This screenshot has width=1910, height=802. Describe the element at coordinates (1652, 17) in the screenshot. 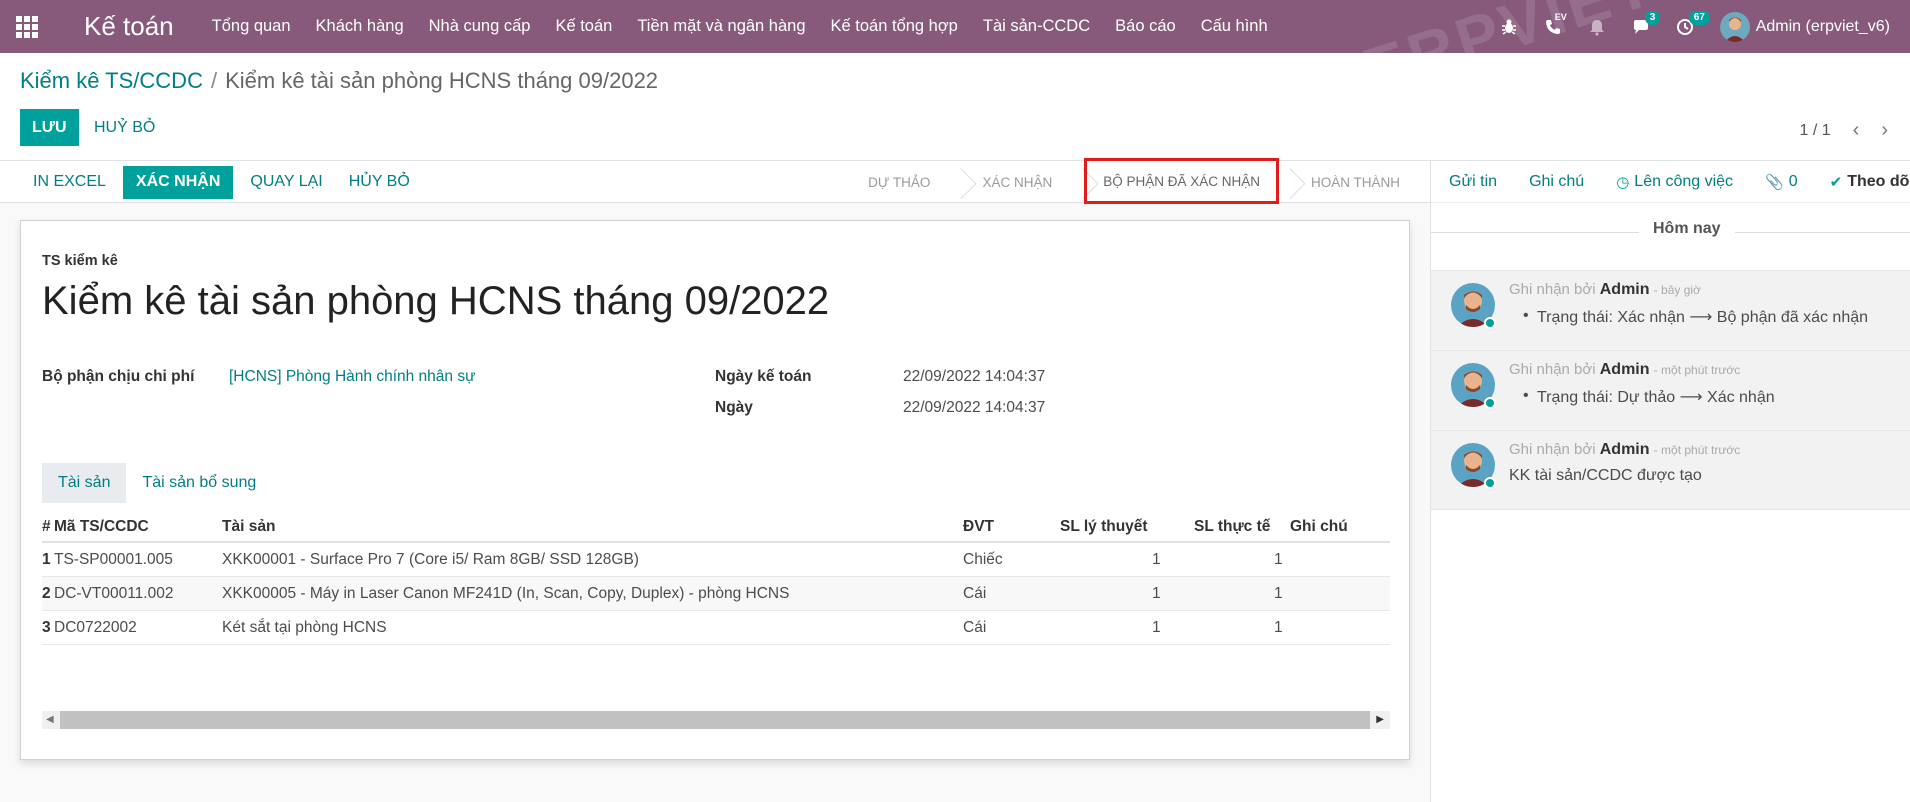

I see `messages-badge: 3` at that location.